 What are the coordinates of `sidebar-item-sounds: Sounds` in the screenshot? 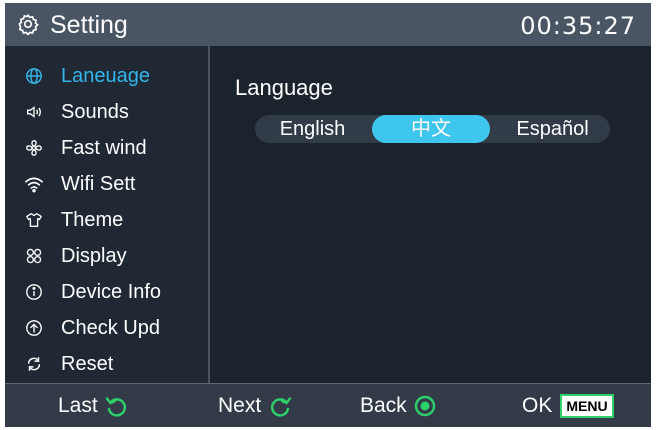 It's located at (106, 112).